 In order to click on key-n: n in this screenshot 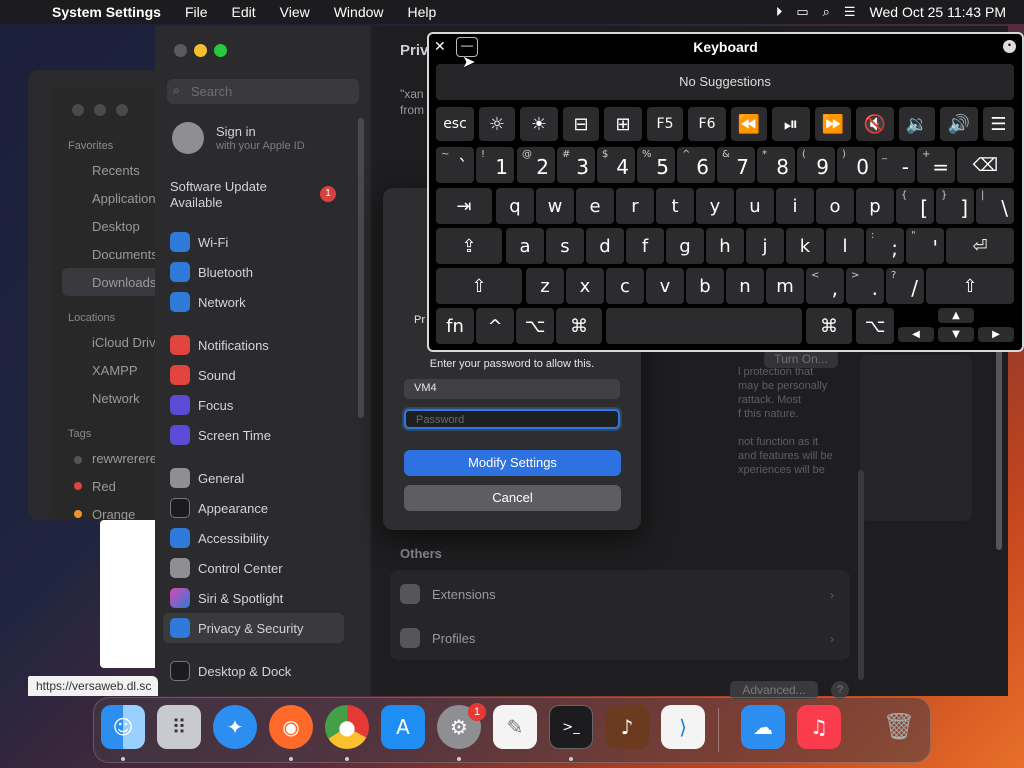, I will do `click(745, 286)`.